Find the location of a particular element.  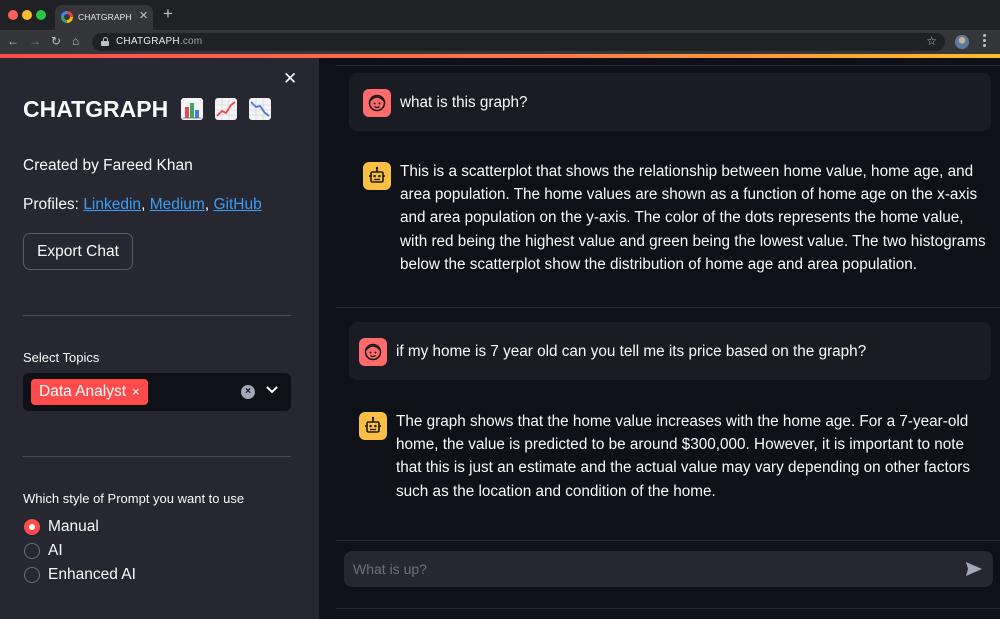

url-text: CHATGRAPH.com is located at coordinates (159, 41).